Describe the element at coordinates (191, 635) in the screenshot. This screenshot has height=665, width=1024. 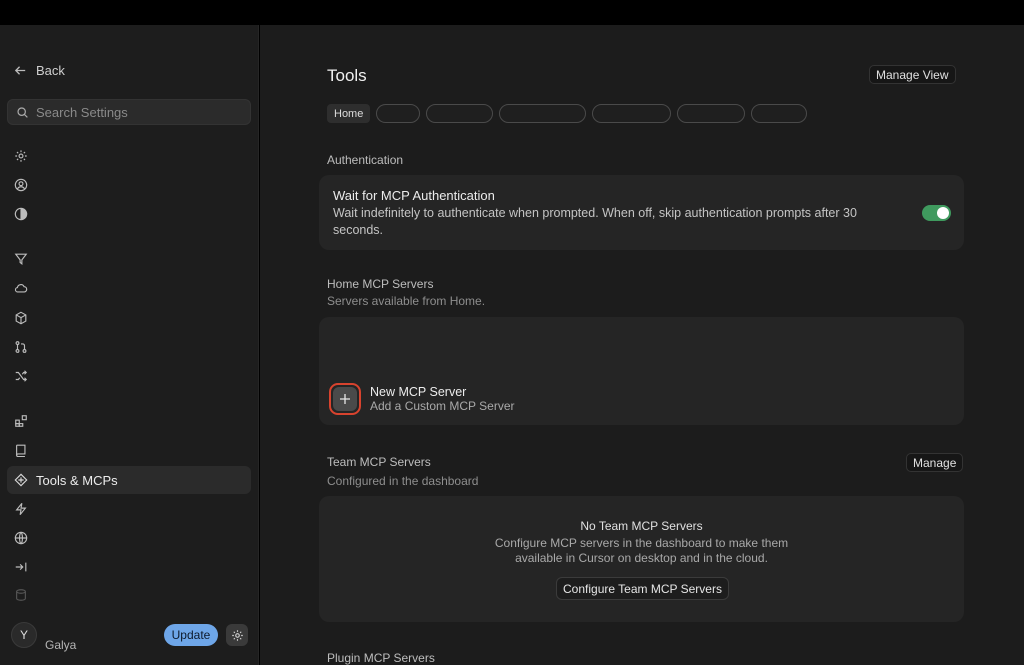
I see `update-button: Update` at that location.